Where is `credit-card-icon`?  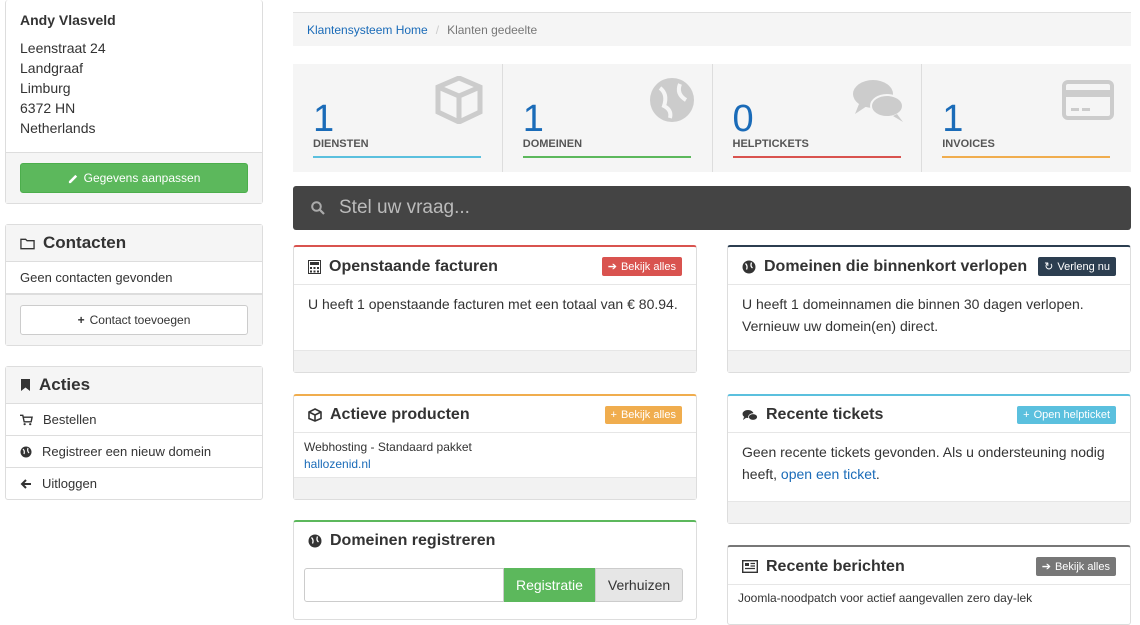
credit-card-icon is located at coordinates (1088, 100).